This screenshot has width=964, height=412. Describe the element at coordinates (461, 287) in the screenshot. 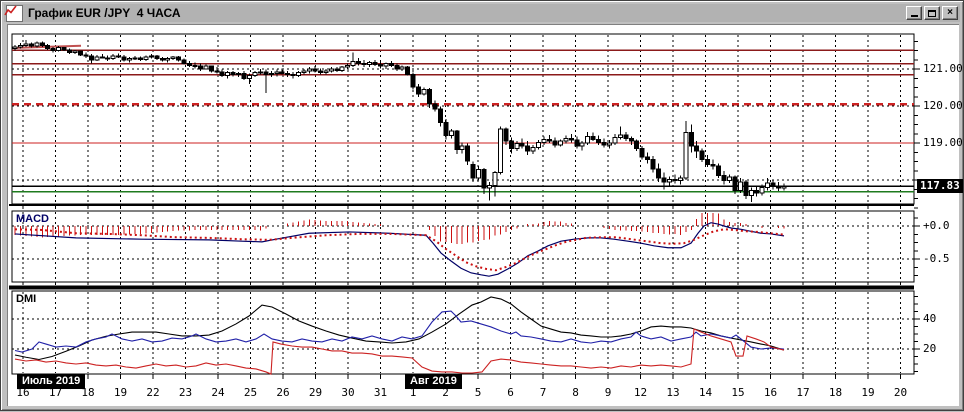

I see `pane-splitter` at that location.